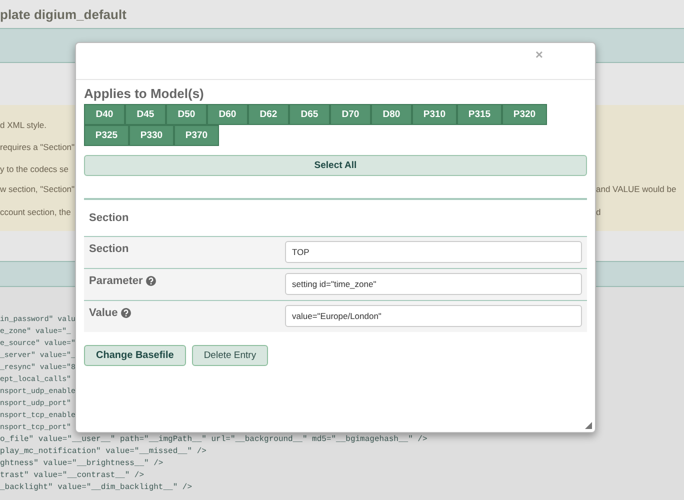  I want to click on note-text: d XML style., so click(24, 125).